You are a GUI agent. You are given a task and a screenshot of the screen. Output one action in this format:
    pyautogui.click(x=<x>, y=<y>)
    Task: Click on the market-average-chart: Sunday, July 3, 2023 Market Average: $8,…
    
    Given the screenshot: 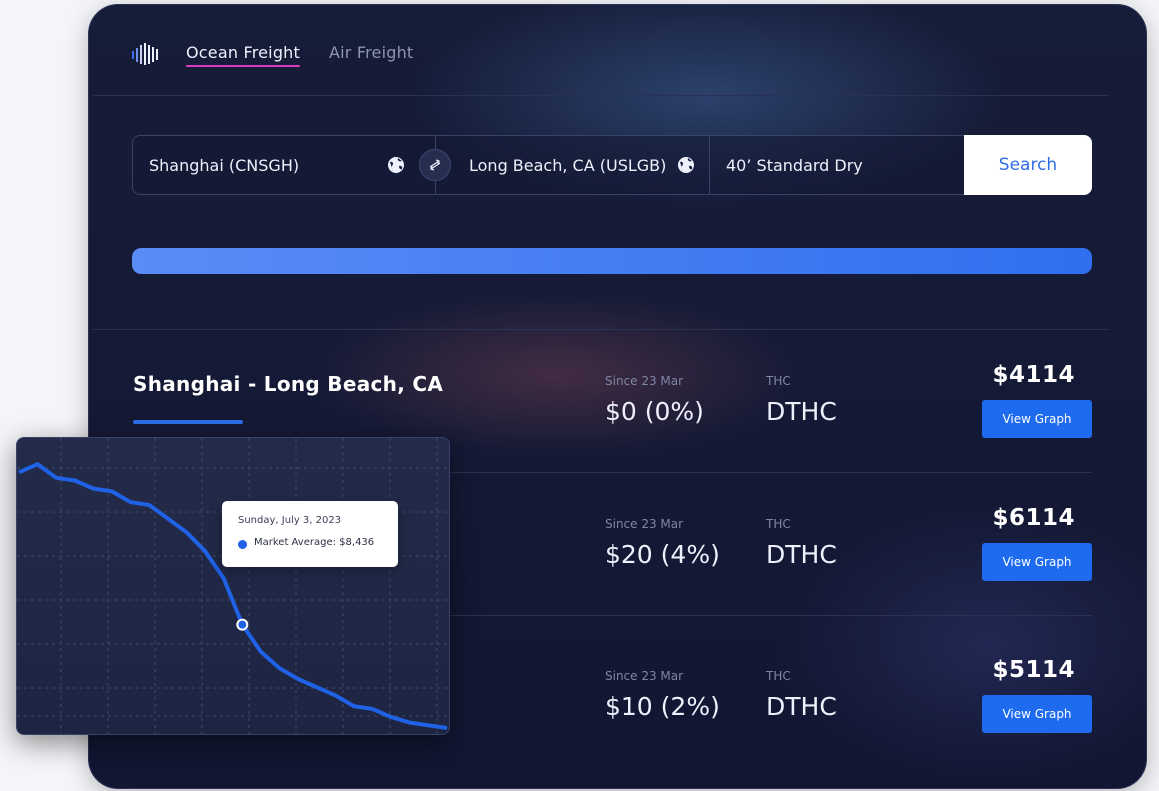 What is the action you would take?
    pyautogui.click(x=233, y=586)
    